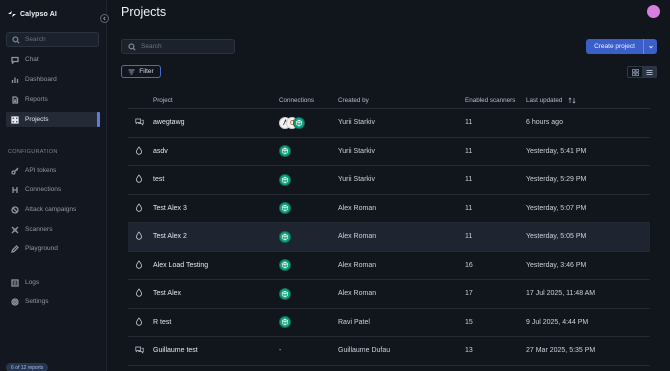  What do you see at coordinates (52, 301) in the screenshot?
I see `sidebar-item-settings: Settings` at bounding box center [52, 301].